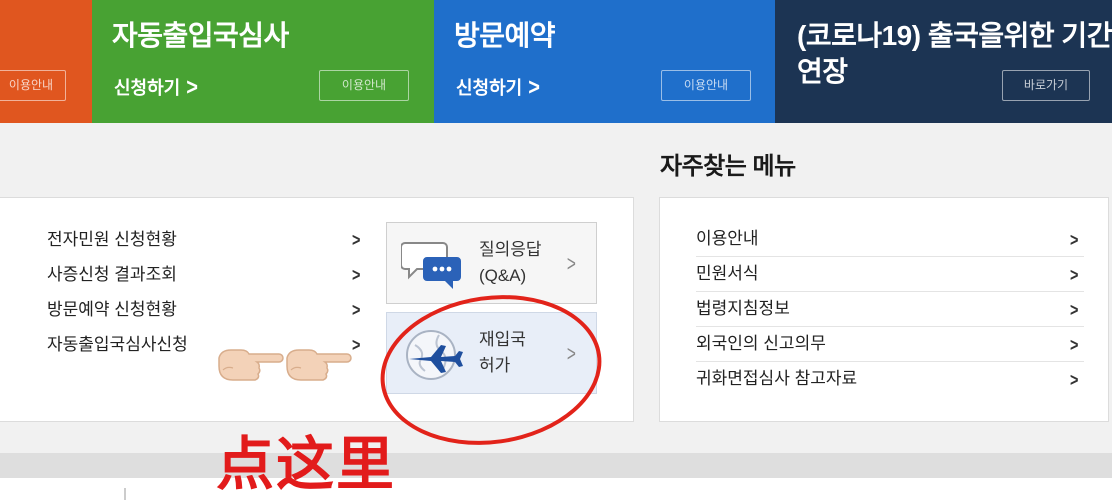 The height and width of the screenshot is (500, 1112). I want to click on list-item-label: 법령지침정보, so click(743, 308).